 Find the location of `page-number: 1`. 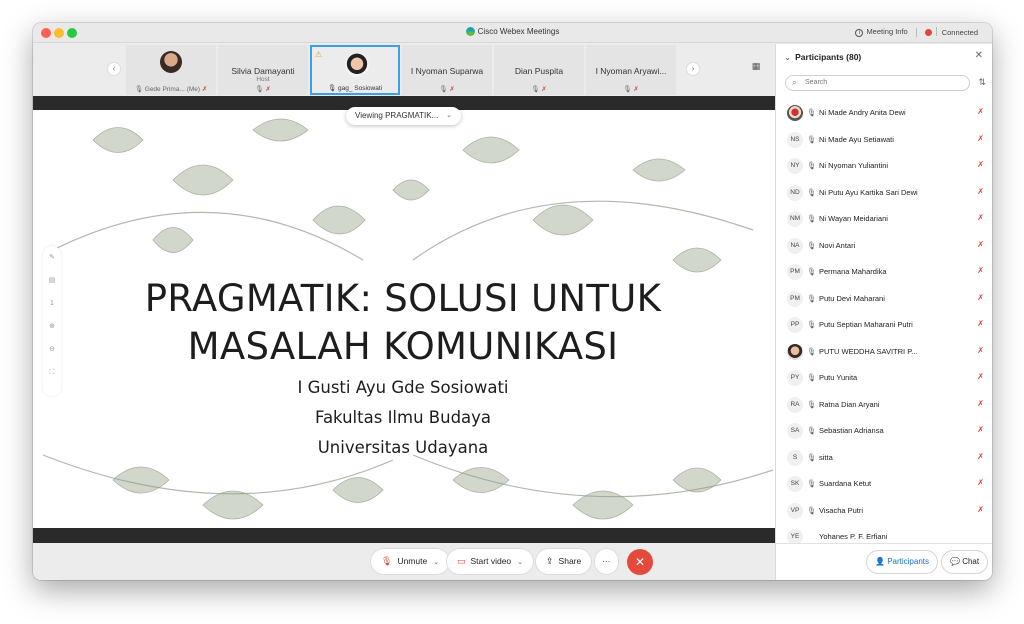

page-number: 1 is located at coordinates (52, 303).